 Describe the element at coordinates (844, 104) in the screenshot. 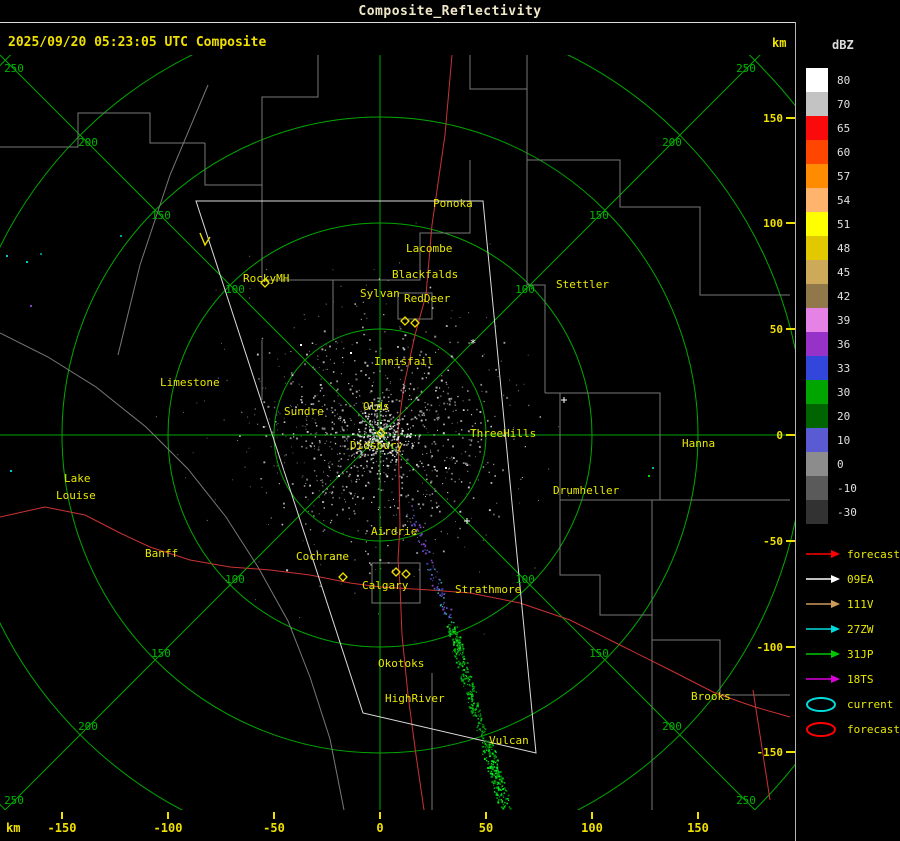

I see `scale-value: 70` at that location.